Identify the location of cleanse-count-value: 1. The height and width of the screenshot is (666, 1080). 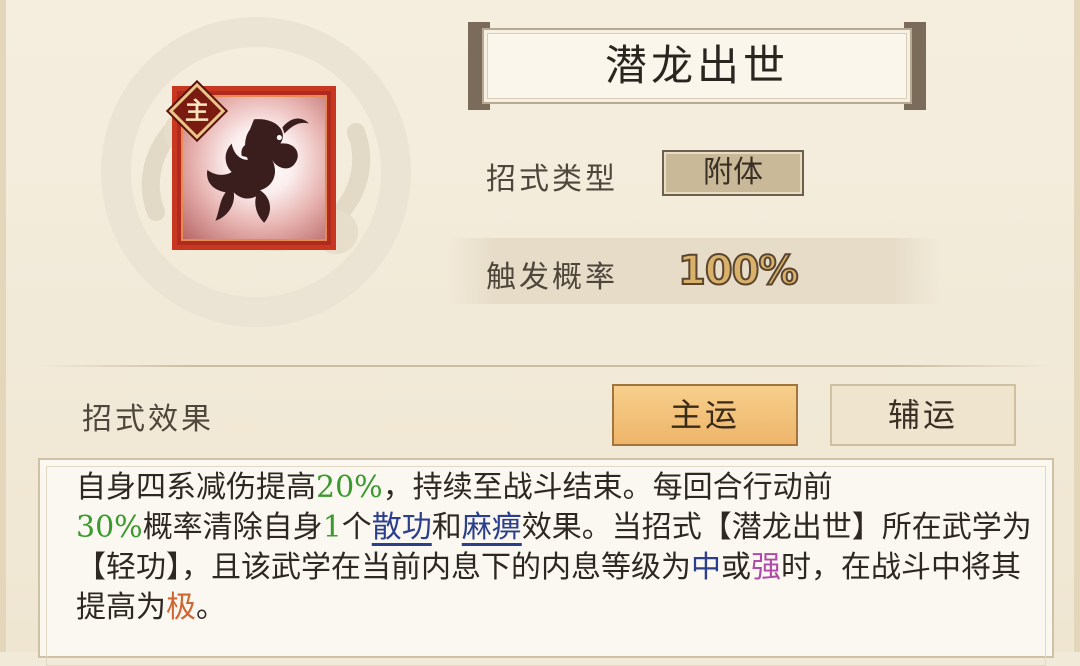
(332, 527).